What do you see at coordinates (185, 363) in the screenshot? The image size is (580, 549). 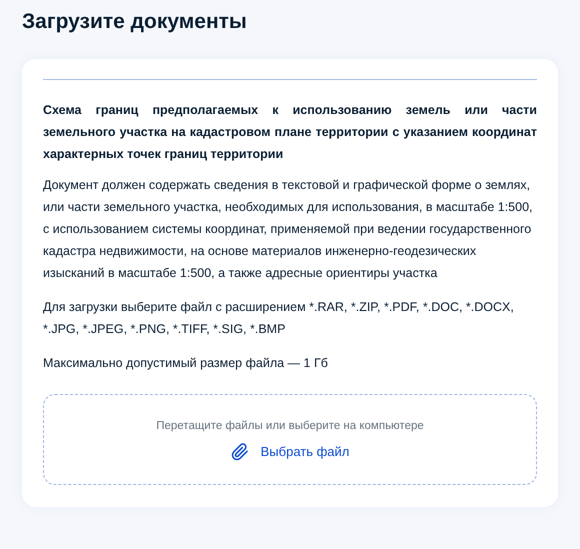 I see `max-file-size: Максимально допустимый размер файла — 1 Гб` at bounding box center [185, 363].